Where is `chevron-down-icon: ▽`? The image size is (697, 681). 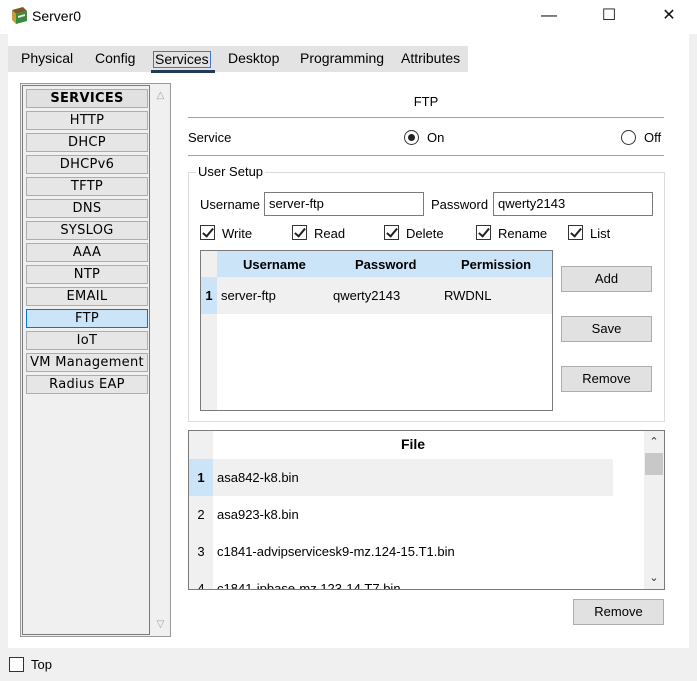
chevron-down-icon: ▽ is located at coordinates (160, 624).